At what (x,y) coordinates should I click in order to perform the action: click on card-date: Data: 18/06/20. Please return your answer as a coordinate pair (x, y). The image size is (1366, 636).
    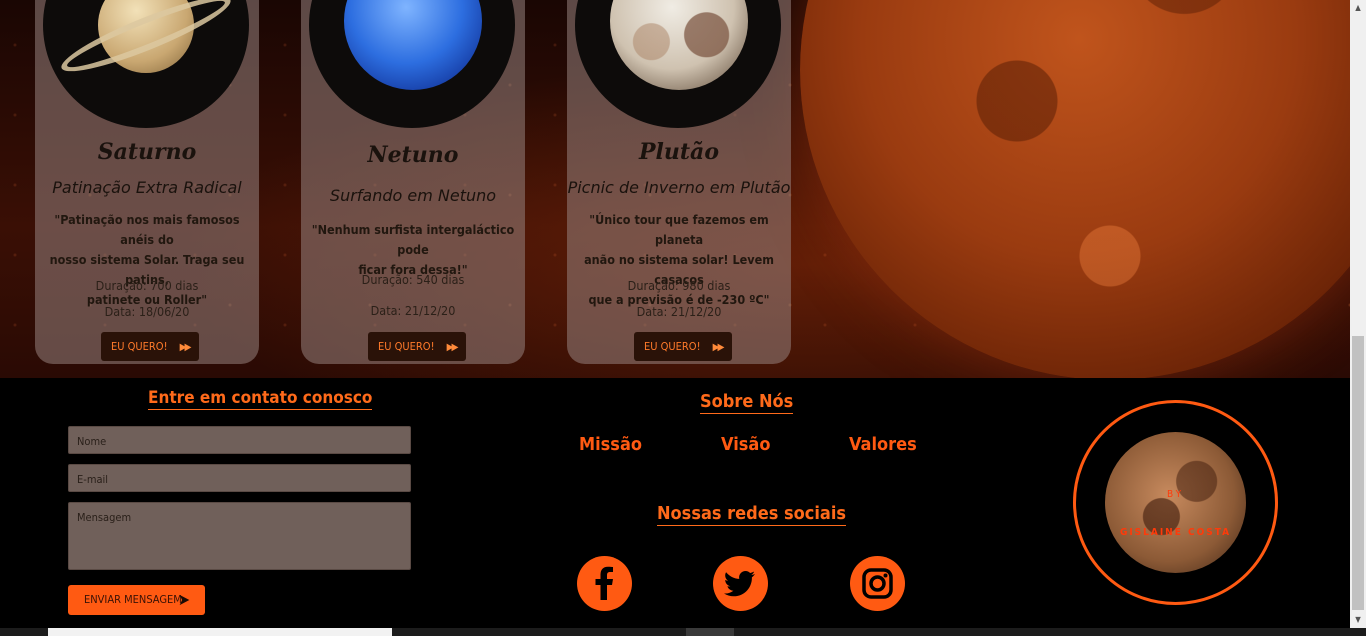
    Looking at the image, I should click on (147, 311).